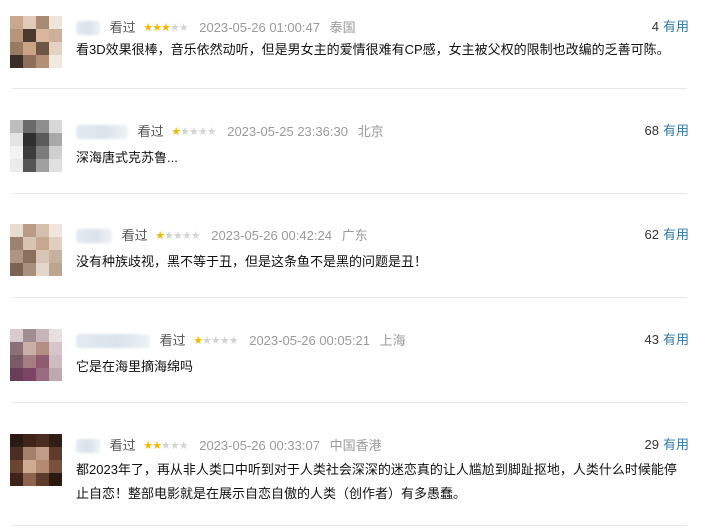 Image resolution: width=715 pixels, height=529 pixels. I want to click on review-meta: 看过 ★★★★★ 2023-05-25 23:36:30 北京, so click(230, 131).